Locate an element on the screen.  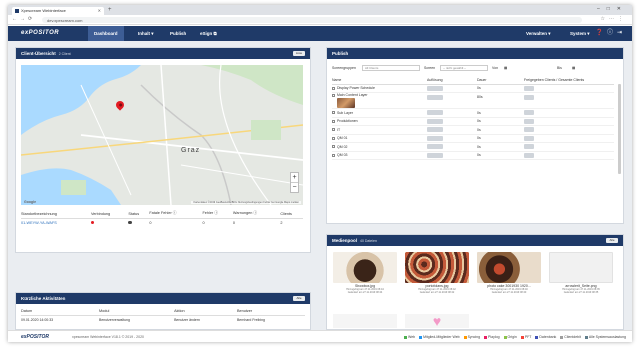
table-row: 01-WEYW-YA-WAFS 0 0 0 2 is located at coordinates (162, 222).